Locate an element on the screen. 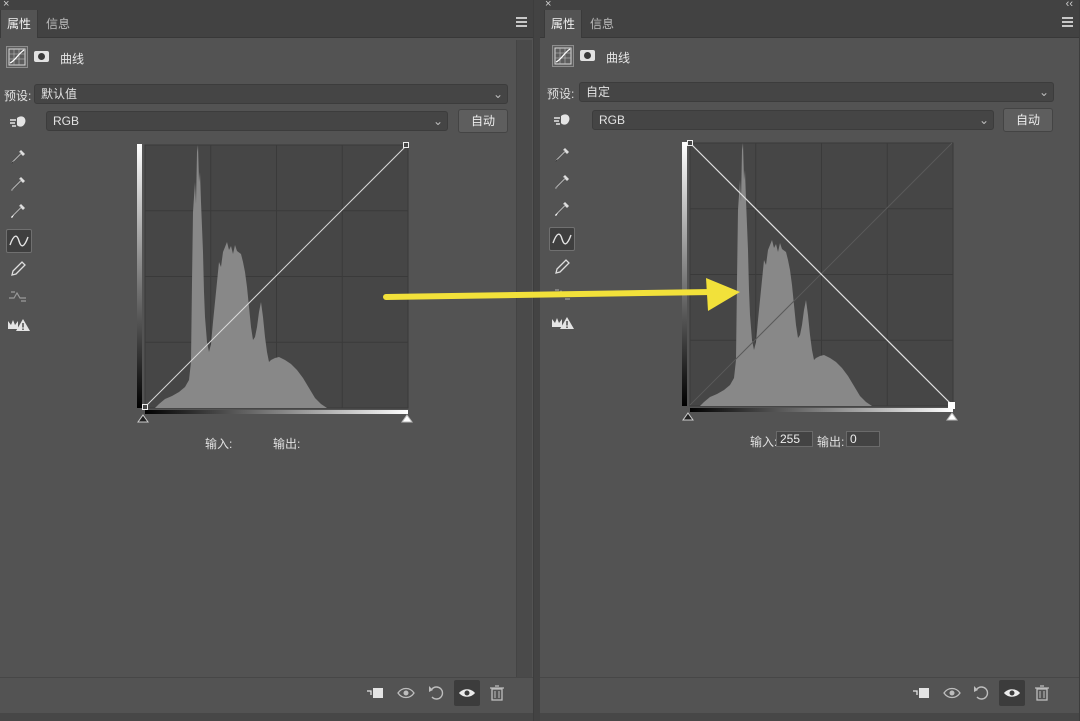 Image resolution: width=1080 pixels, height=721 pixels. panel-top-strip: × is located at coordinates (266, 5).